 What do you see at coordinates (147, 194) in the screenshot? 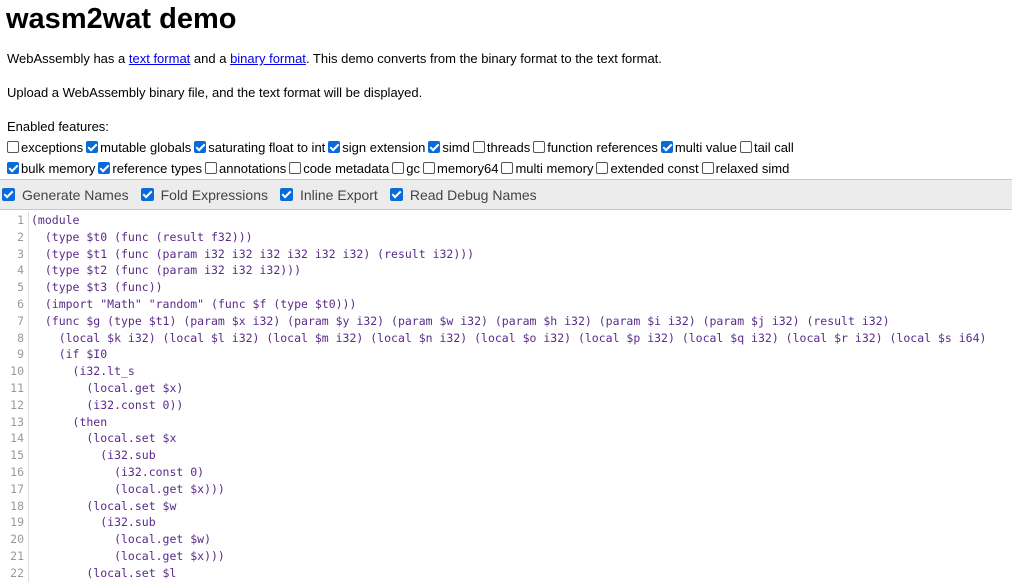
I see `option-fold-expressions-checkbox` at bounding box center [147, 194].